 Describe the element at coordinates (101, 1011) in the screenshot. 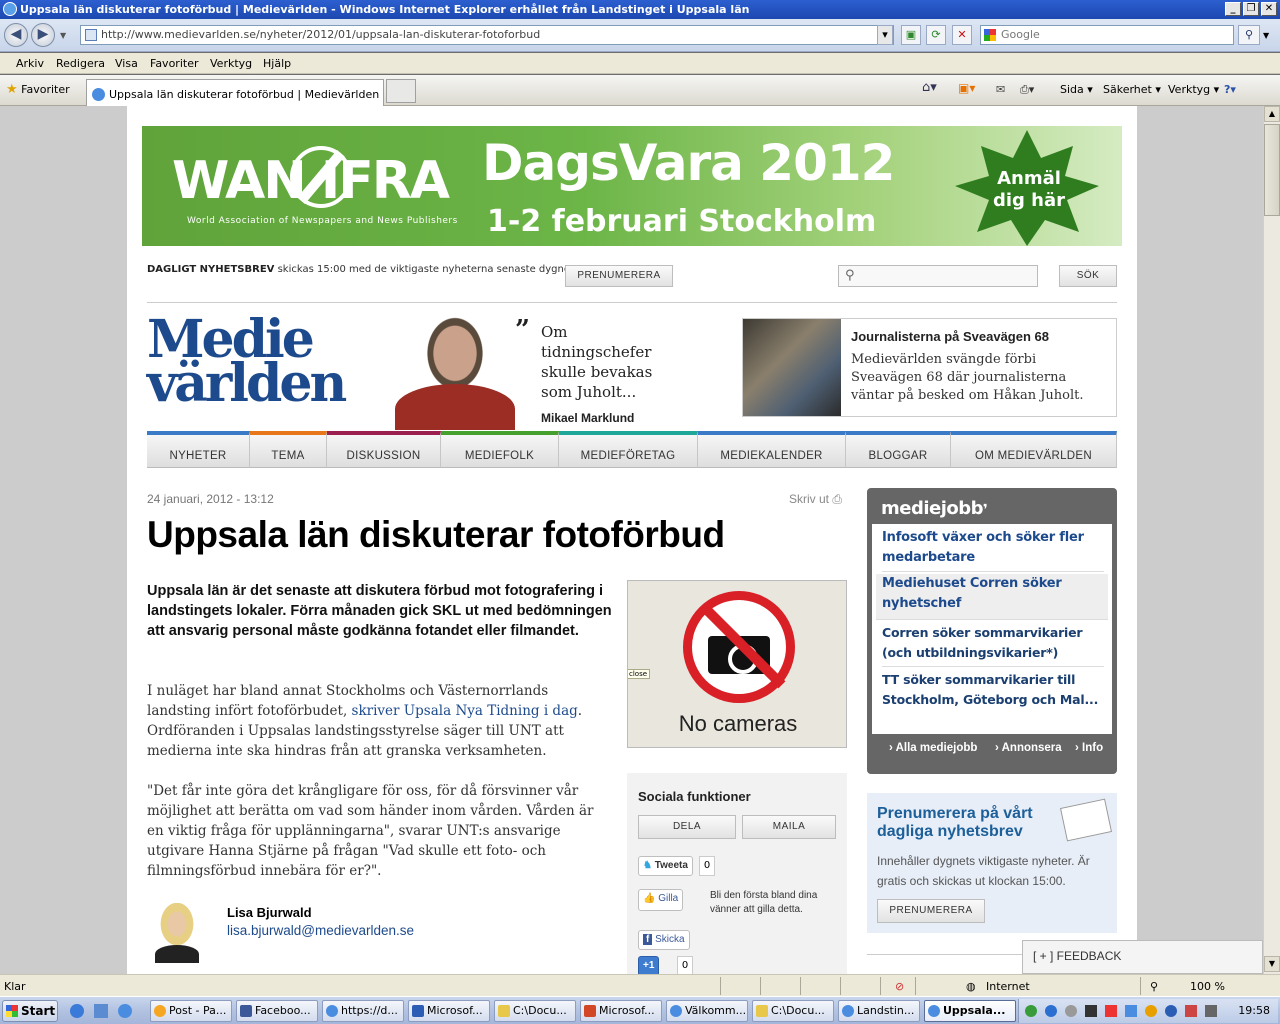

I see `quicklaunch-desktop-icon` at that location.